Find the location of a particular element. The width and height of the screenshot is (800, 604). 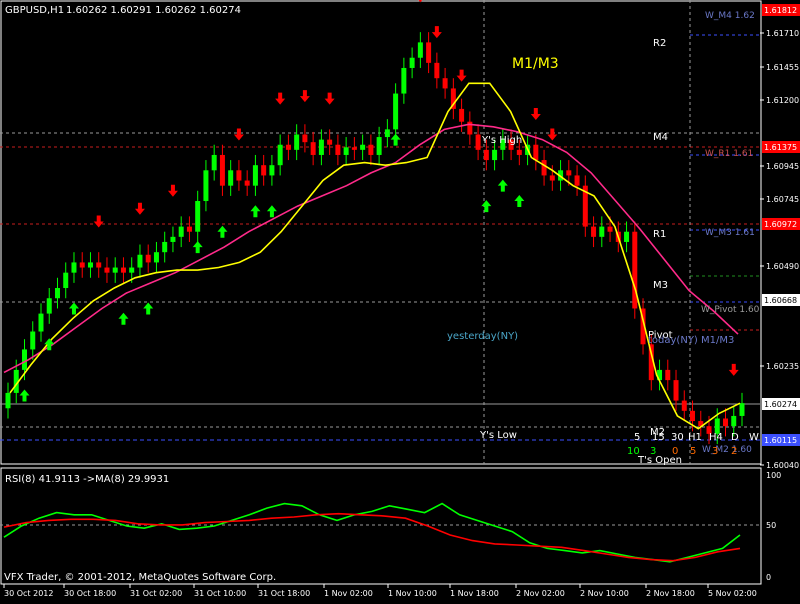

weekly-label-w-m4: W_M4 1.62 is located at coordinates (730, 16).